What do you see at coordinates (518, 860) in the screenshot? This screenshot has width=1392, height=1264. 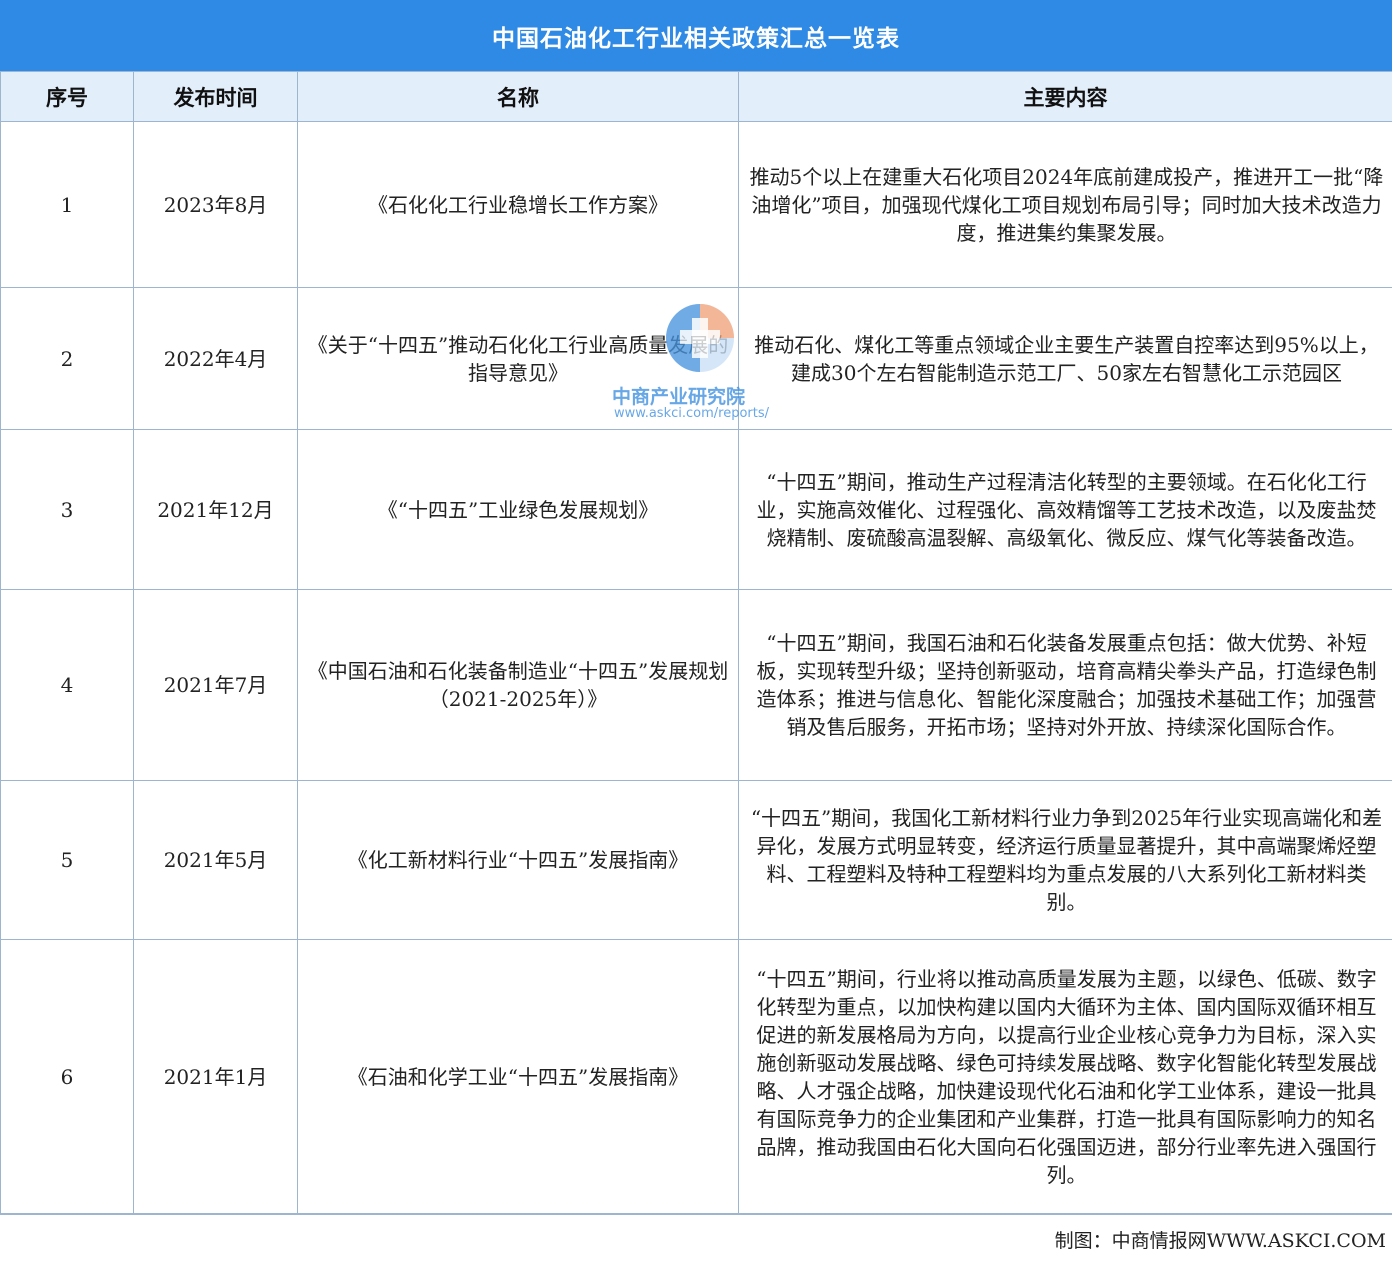 I see `cell-name: 《化工新材料行业“十四五”发展指南》` at bounding box center [518, 860].